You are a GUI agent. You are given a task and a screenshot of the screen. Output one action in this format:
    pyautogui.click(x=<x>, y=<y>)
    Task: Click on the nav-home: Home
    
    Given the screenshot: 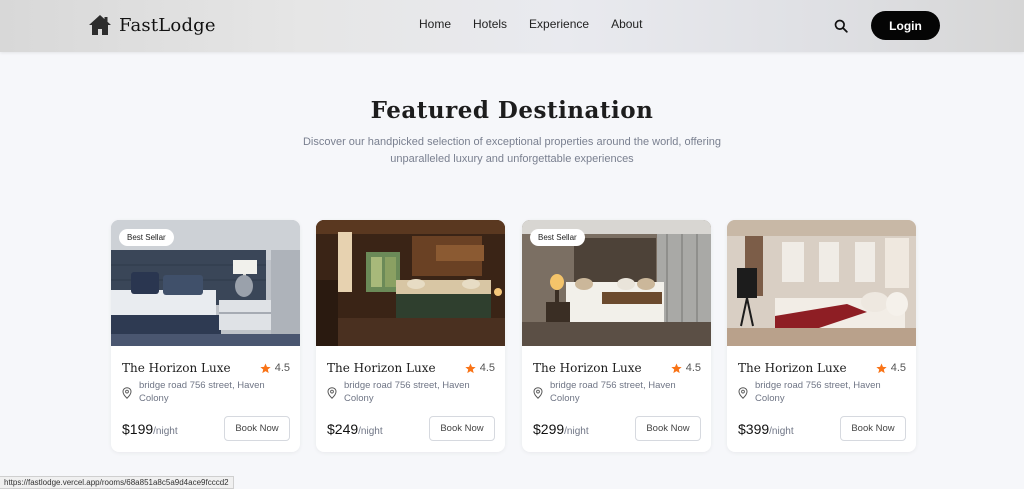 What is the action you would take?
    pyautogui.click(x=435, y=24)
    